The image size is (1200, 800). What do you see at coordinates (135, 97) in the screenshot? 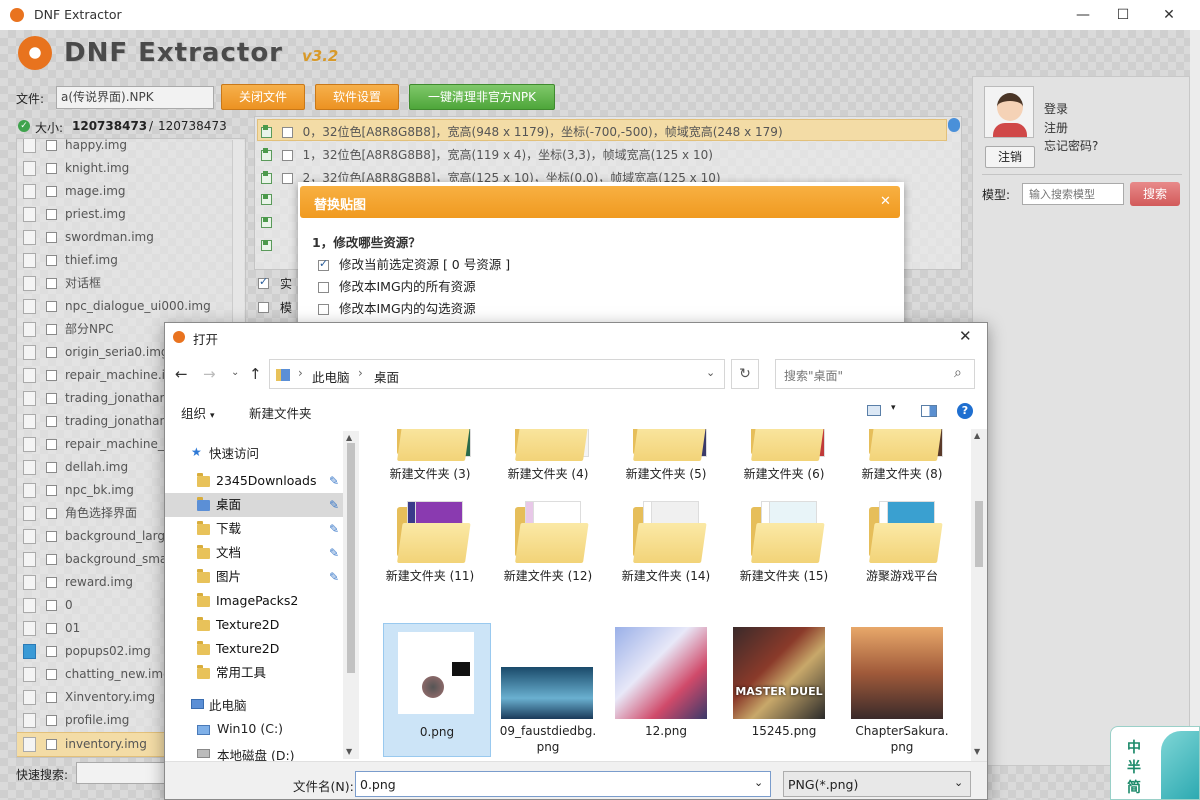
I see `file-path-field: a(传说界面).NPK` at bounding box center [135, 97].